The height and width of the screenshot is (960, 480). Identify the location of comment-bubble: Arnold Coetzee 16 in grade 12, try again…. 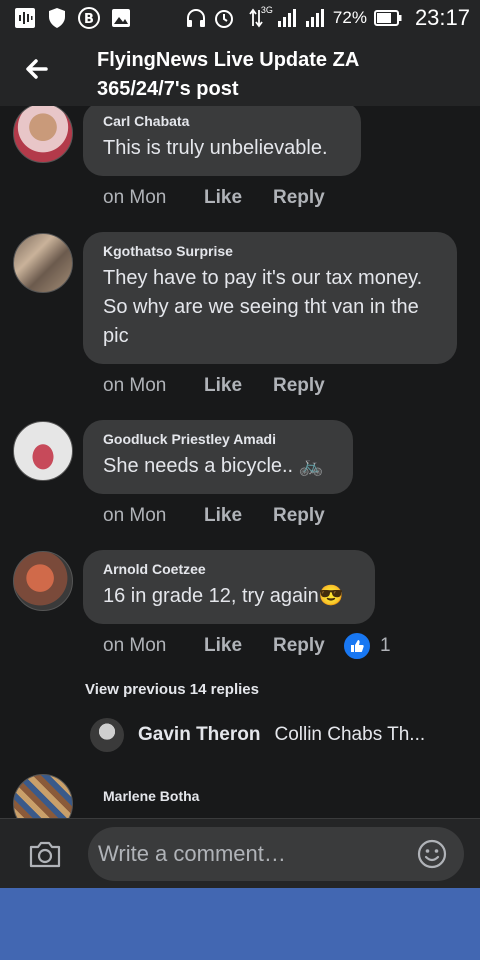
(229, 587).